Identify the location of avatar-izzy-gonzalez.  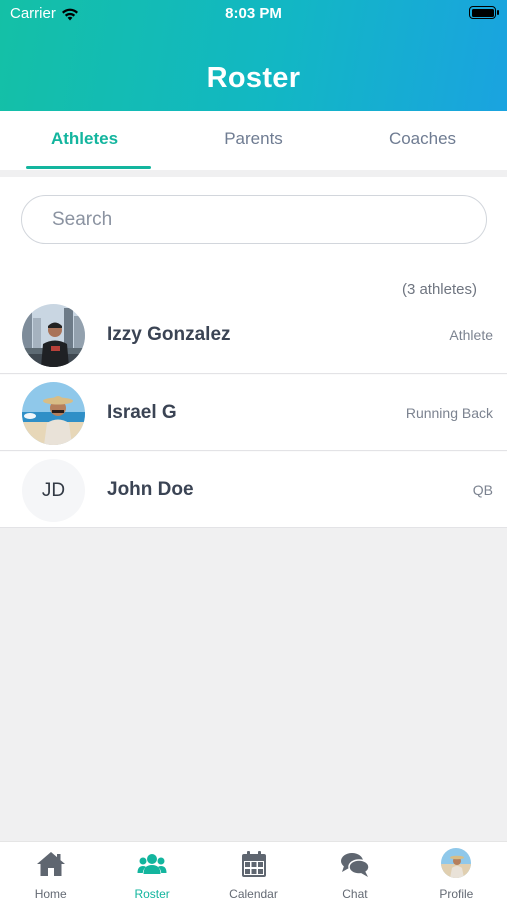
(53, 335).